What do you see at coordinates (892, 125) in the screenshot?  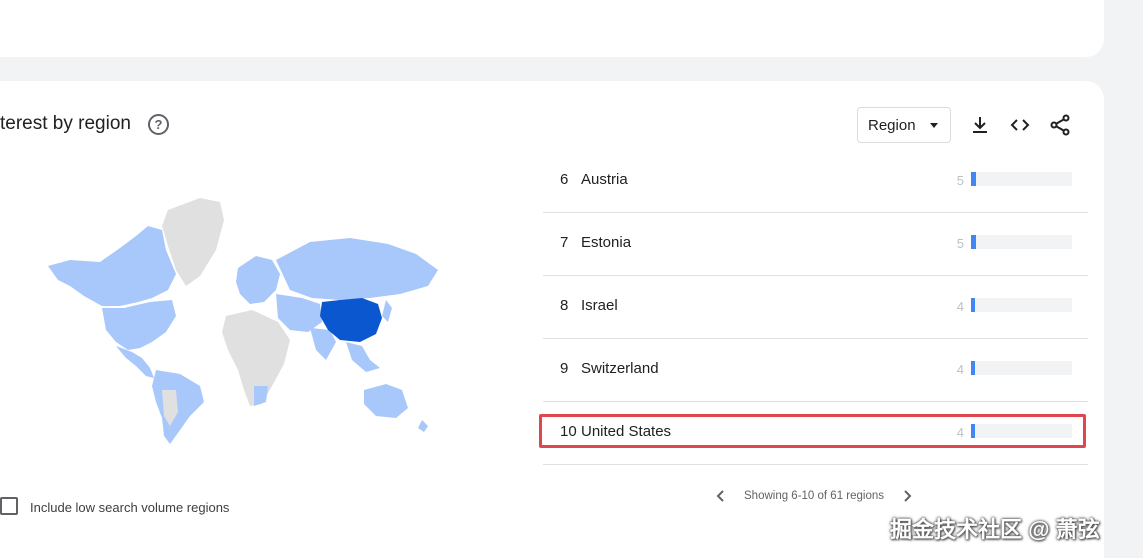 I see `region-select-value: Region` at bounding box center [892, 125].